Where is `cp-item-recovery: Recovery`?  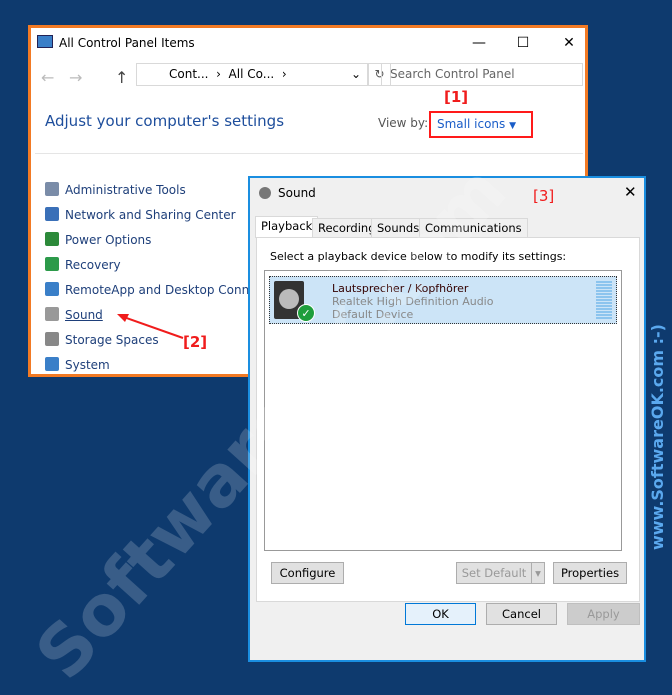
cp-item-recovery: Recovery is located at coordinates (83, 265).